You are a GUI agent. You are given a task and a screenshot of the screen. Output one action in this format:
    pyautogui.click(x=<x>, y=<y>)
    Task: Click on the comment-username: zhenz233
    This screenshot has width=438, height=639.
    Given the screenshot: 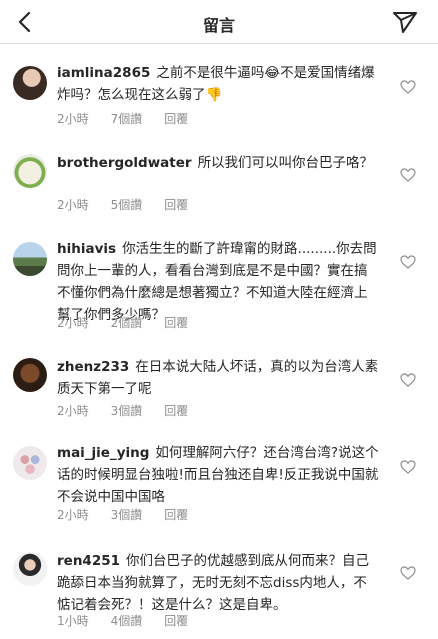 What is the action you would take?
    pyautogui.click(x=93, y=367)
    